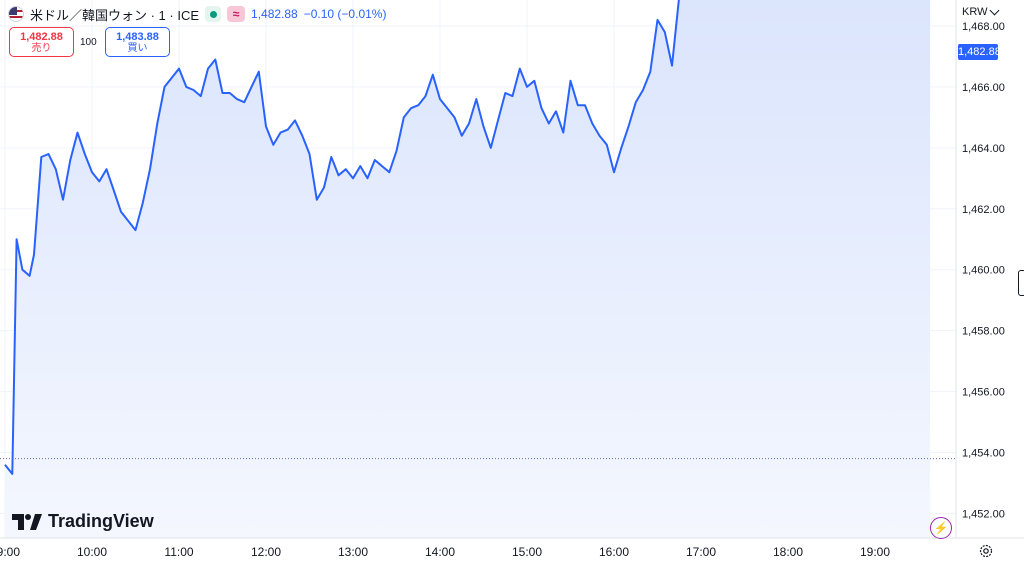  What do you see at coordinates (983, 332) in the screenshot?
I see `y-tick-label: 1,458.00` at bounding box center [983, 332].